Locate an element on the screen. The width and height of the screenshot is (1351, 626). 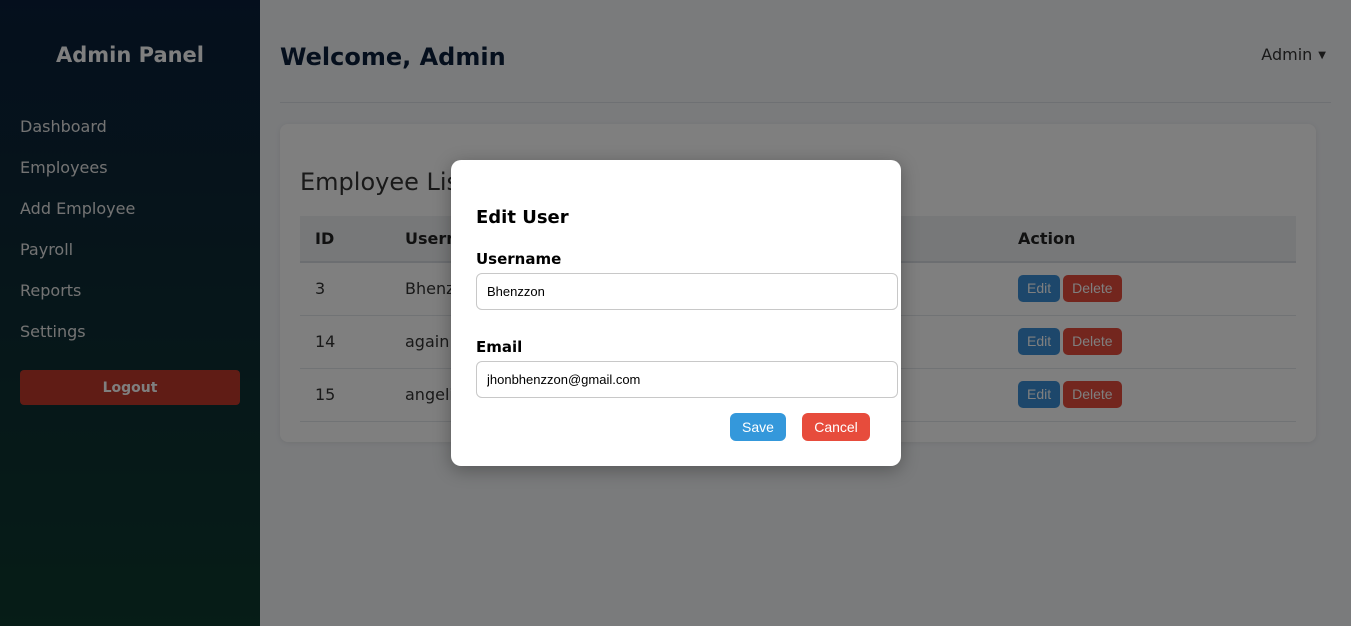
email-field is located at coordinates (687, 379).